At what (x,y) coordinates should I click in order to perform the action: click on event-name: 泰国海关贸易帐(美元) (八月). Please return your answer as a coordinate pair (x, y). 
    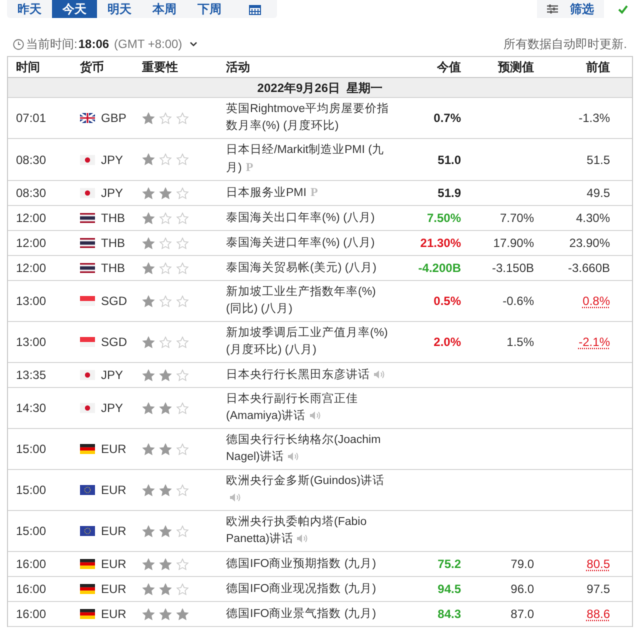
    Looking at the image, I should click on (310, 268).